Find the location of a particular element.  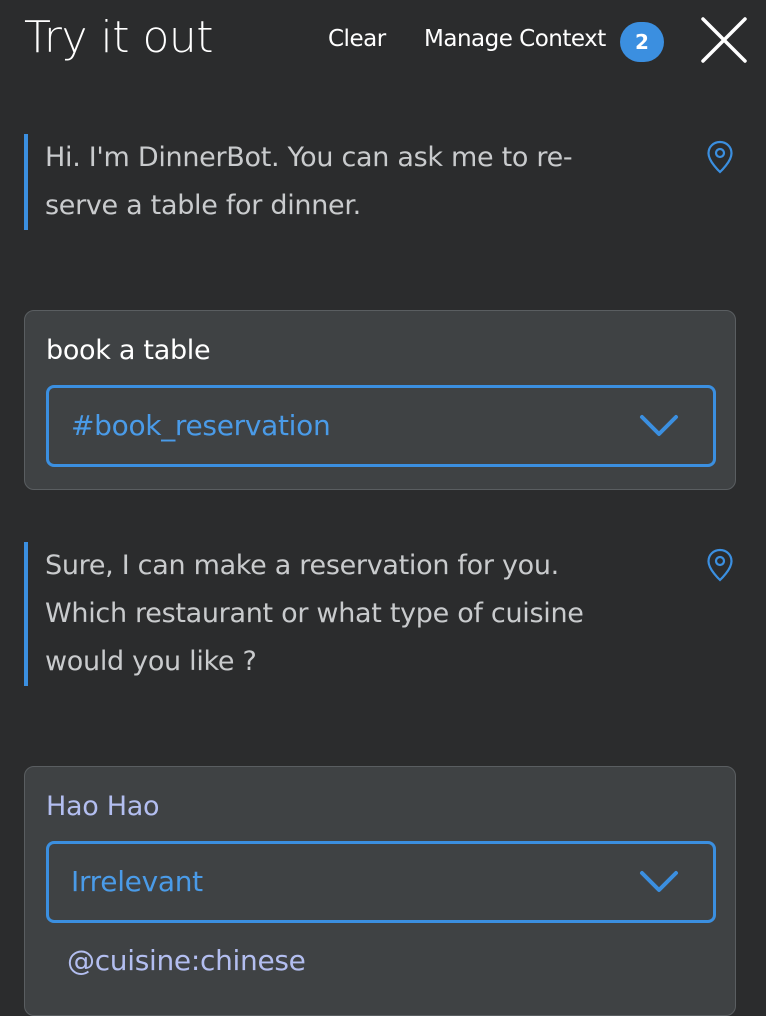

bot-message-line: Hi. I'm DinnerBot. You can ask me to re- is located at coordinates (309, 157).